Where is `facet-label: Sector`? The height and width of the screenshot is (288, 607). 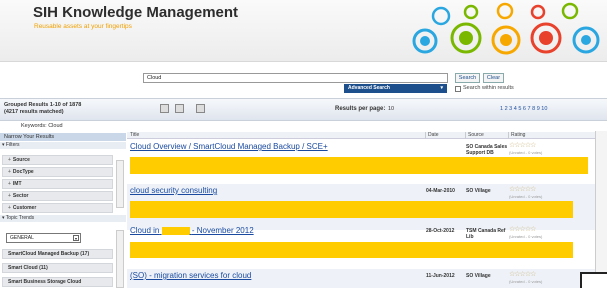 facet-label: Sector is located at coordinates (20, 196).